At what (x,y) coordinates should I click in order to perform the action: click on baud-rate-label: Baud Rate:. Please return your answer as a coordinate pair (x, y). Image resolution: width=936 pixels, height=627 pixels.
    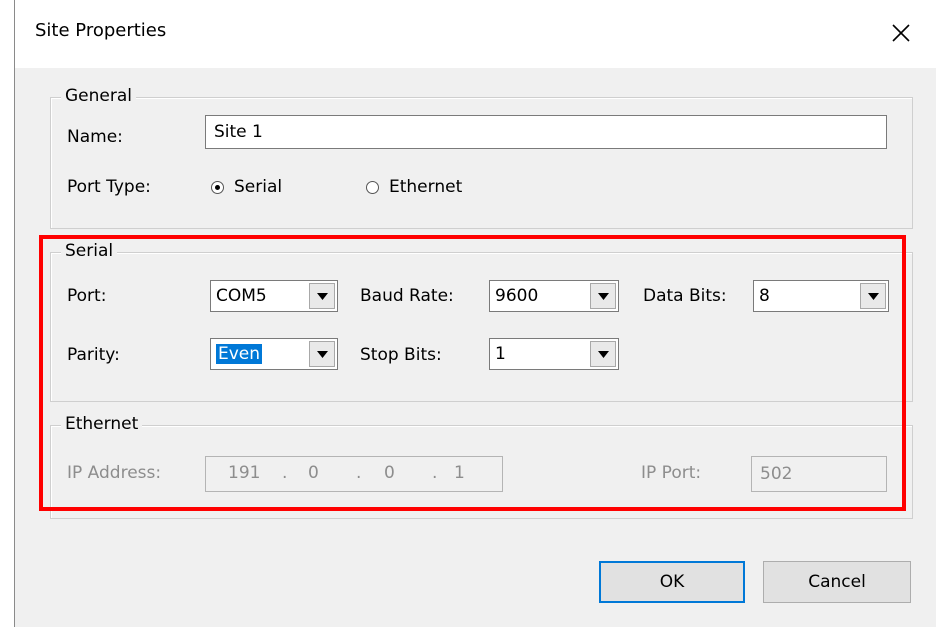
    Looking at the image, I should click on (407, 296).